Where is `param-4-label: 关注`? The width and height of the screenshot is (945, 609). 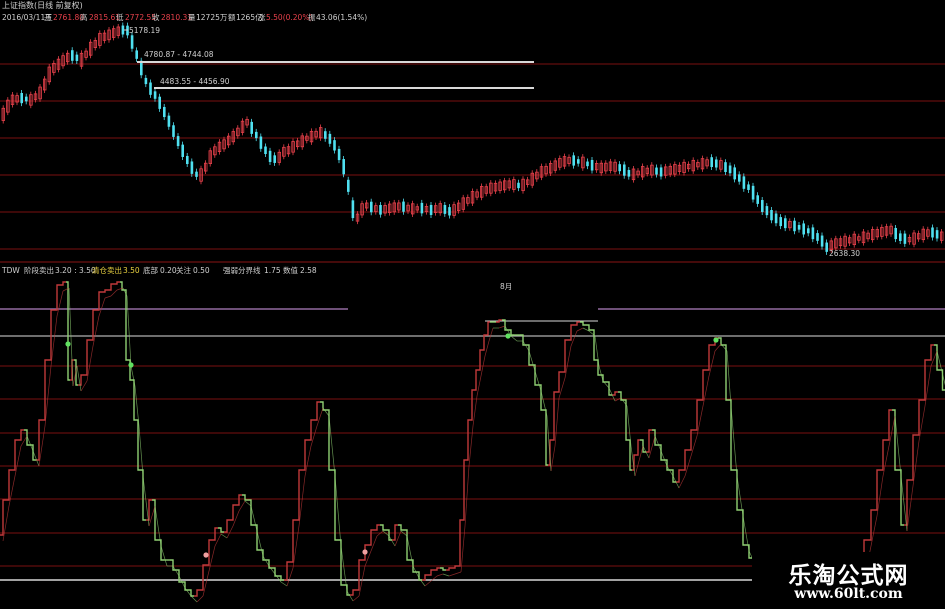 param-4-label: 关注 is located at coordinates (183, 270).